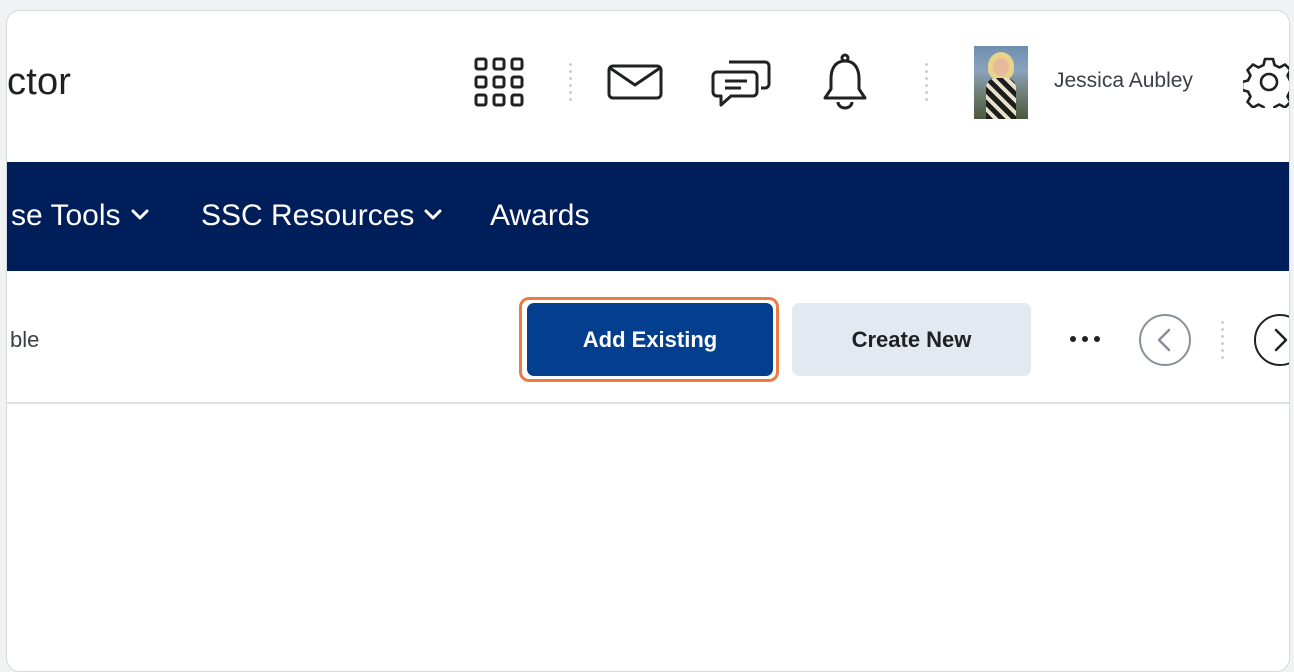 Image resolution: width=1294 pixels, height=672 pixels. I want to click on gear-icon, so click(1266, 82).